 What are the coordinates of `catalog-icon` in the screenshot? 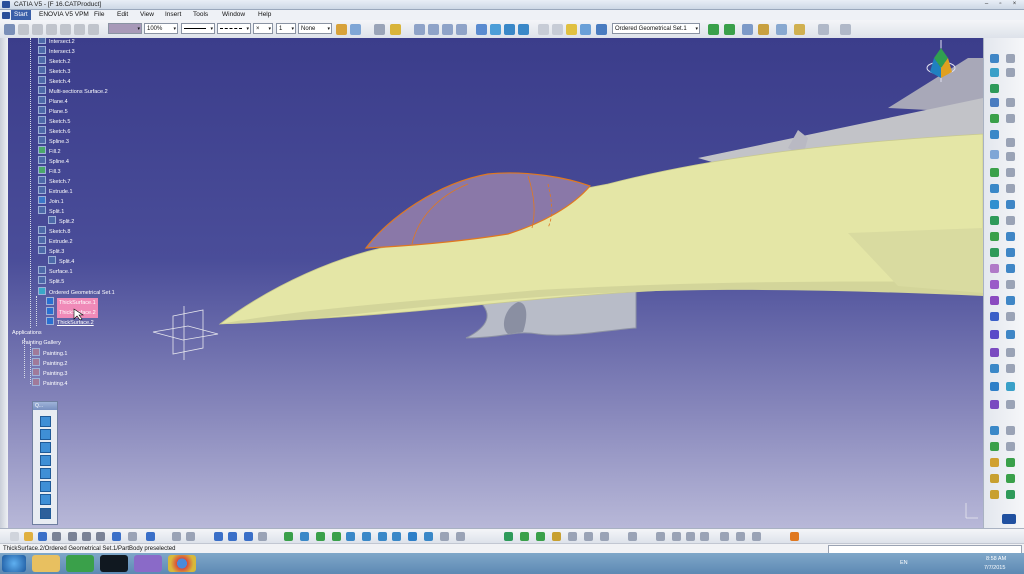 It's located at (232, 536).